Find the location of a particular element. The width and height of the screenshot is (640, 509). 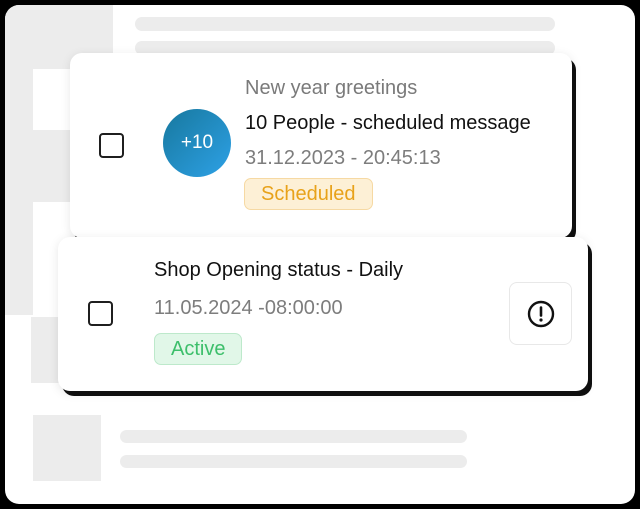

message-date: 11.05.2024 -08:00:00 is located at coordinates (248, 308).